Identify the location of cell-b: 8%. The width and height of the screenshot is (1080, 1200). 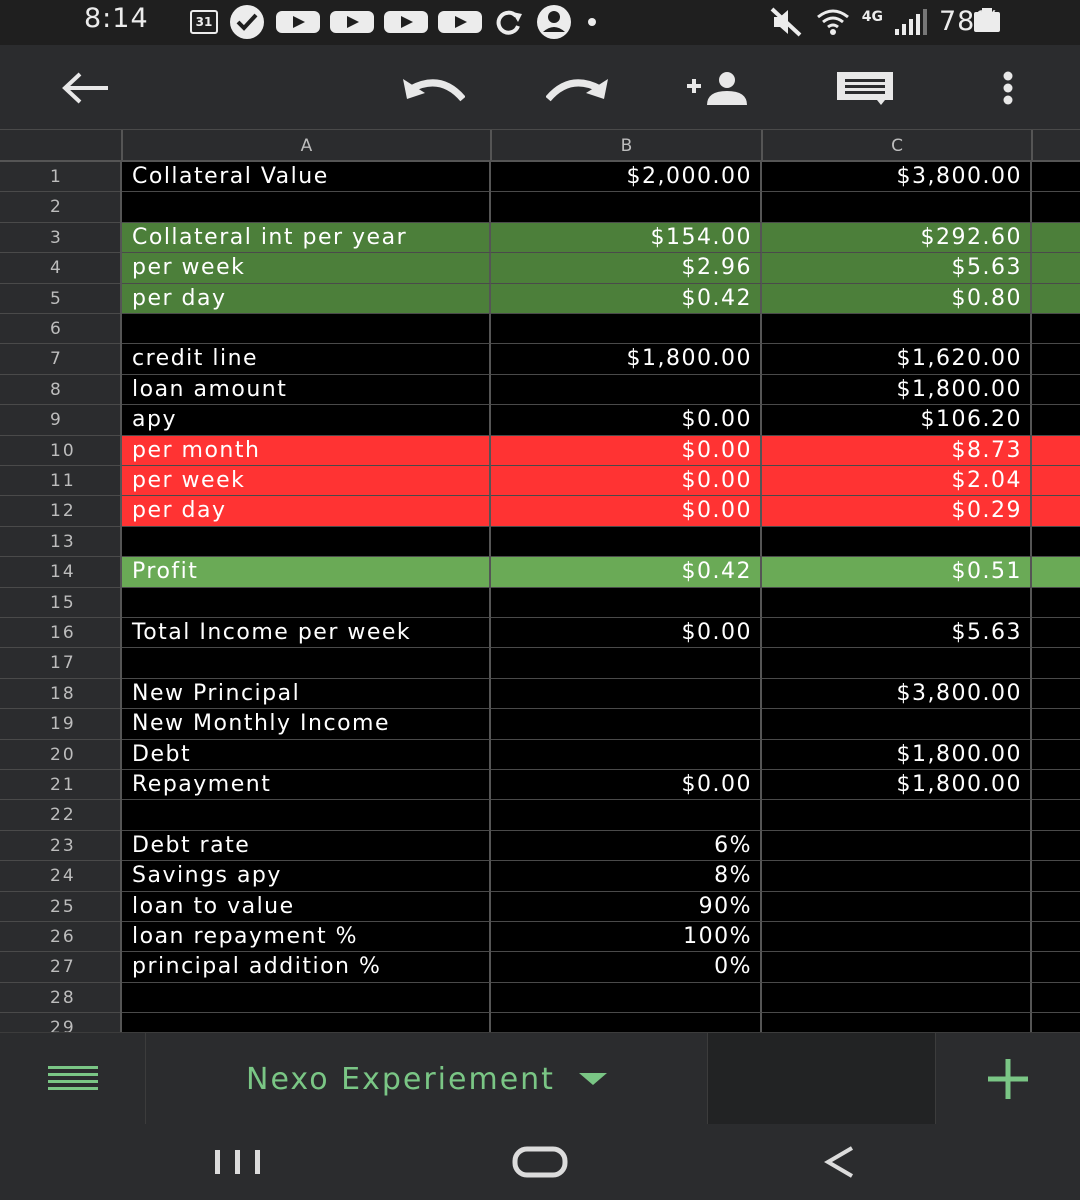
(626, 876).